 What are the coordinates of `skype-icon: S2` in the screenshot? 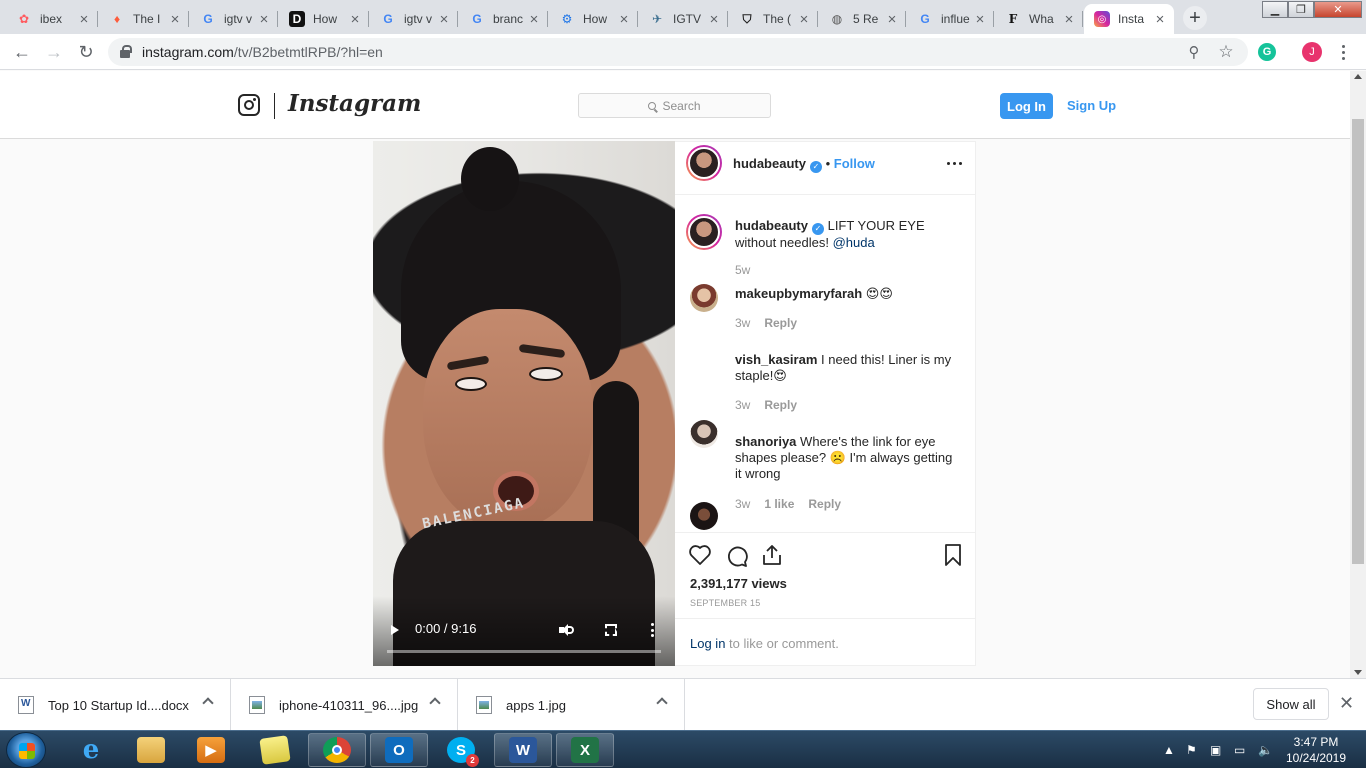 It's located at (461, 750).